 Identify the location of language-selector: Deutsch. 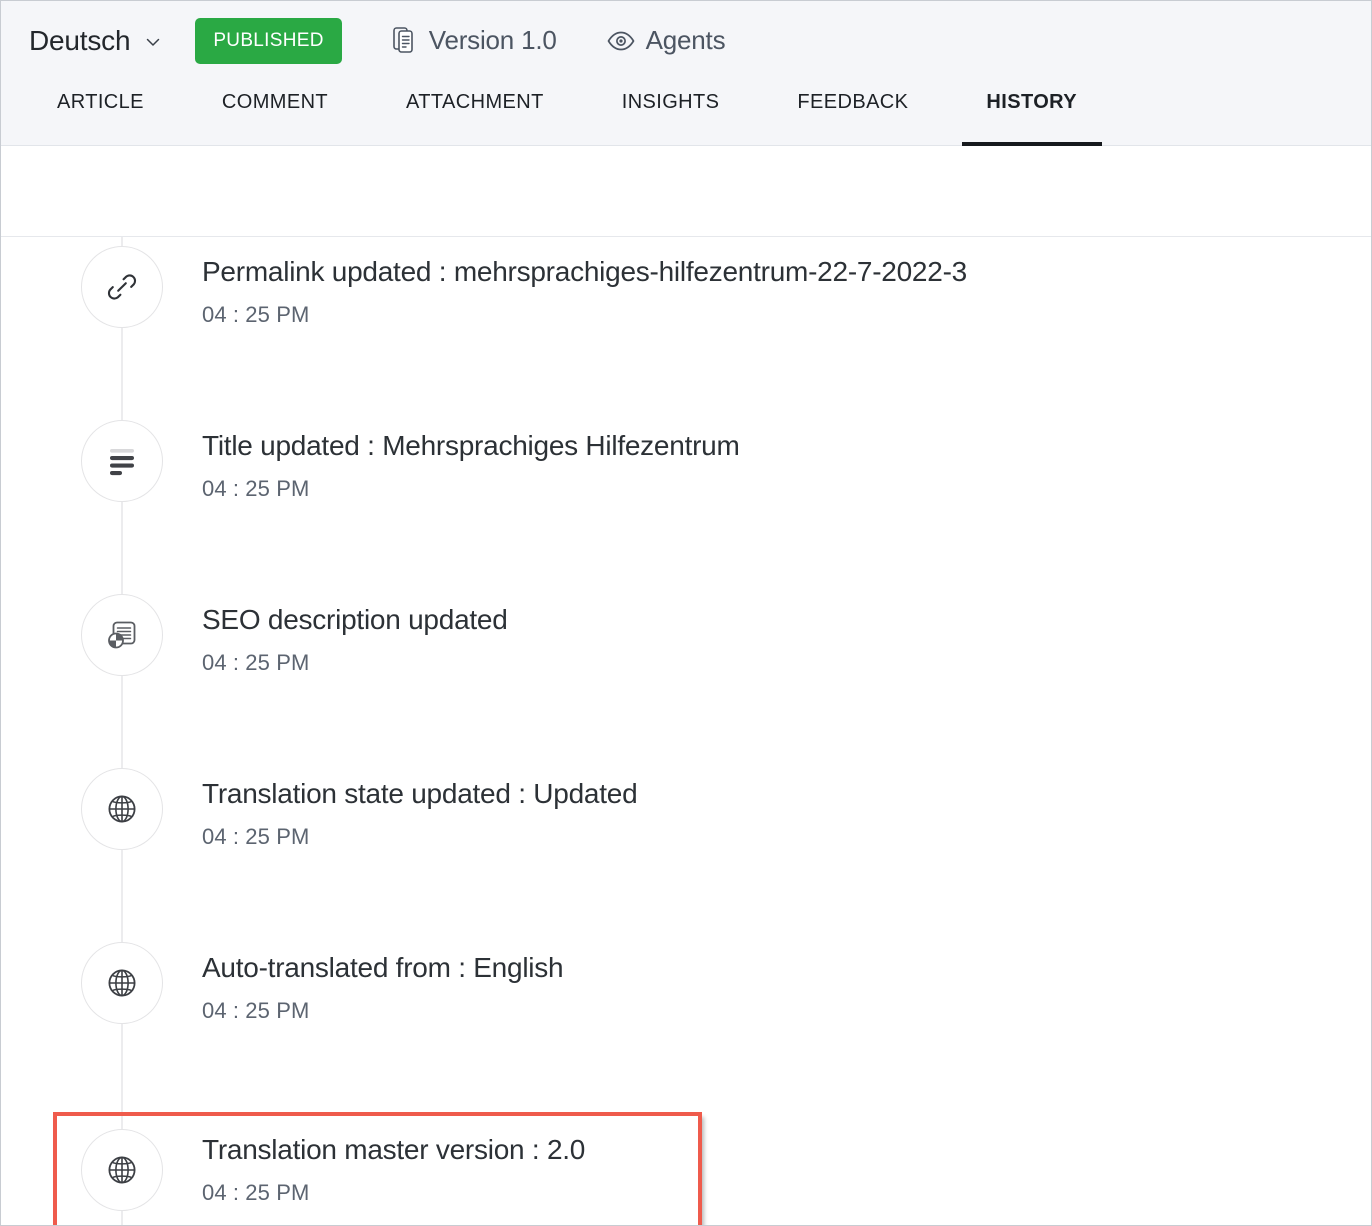
(95, 41).